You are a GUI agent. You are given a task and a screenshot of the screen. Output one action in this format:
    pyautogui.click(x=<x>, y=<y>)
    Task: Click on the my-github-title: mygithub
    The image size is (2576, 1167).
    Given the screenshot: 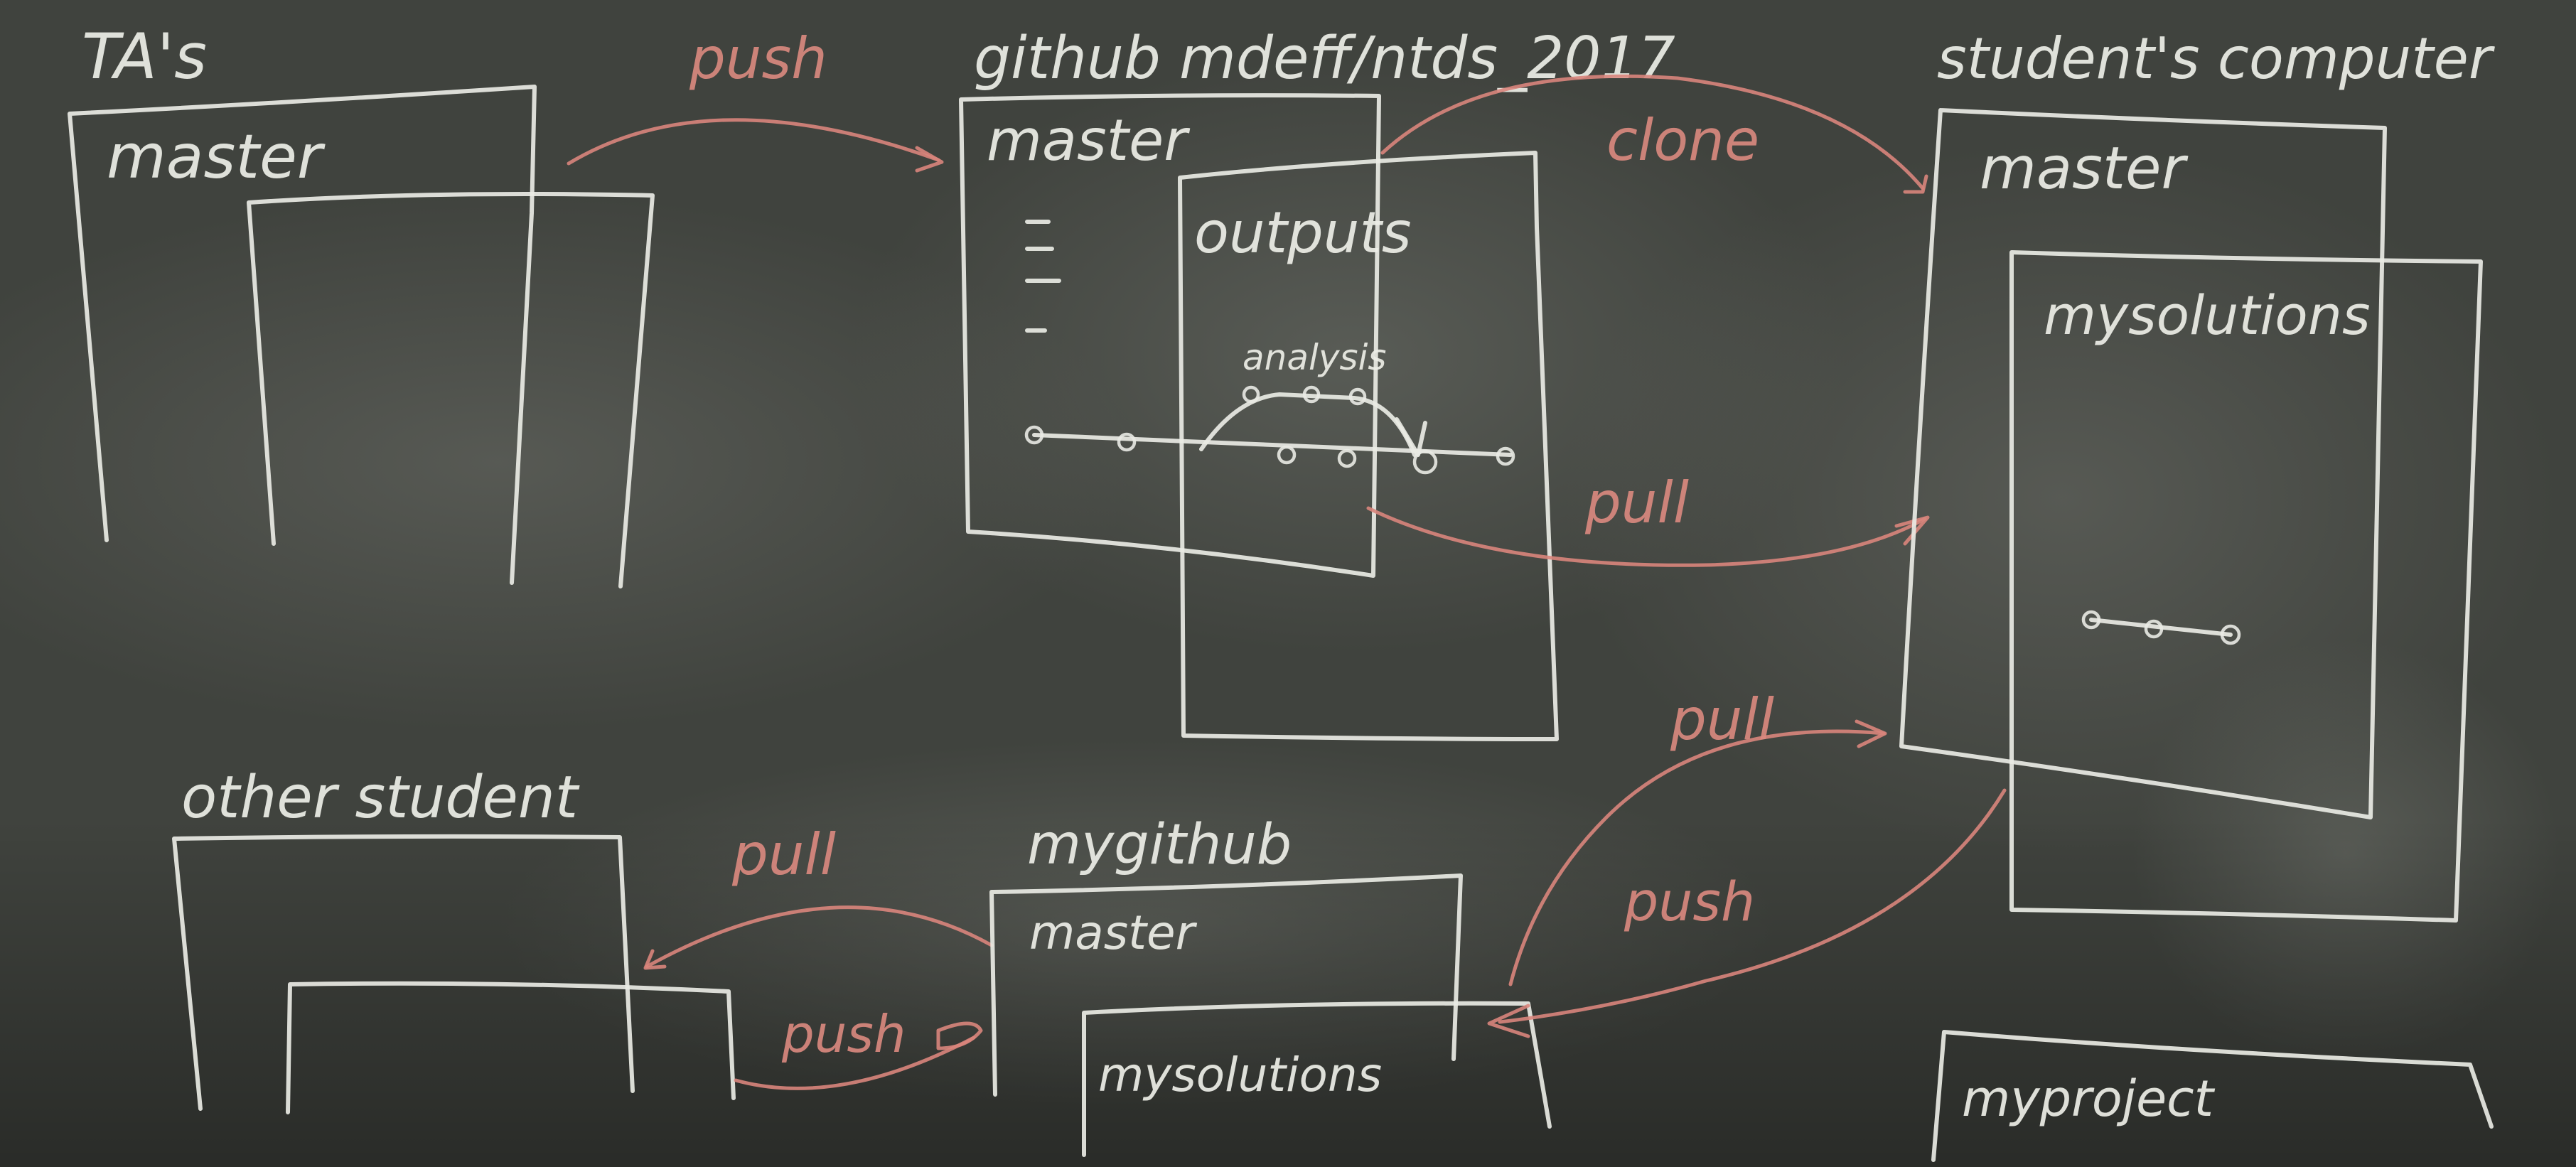 What is the action you would take?
    pyautogui.click(x=1159, y=845)
    